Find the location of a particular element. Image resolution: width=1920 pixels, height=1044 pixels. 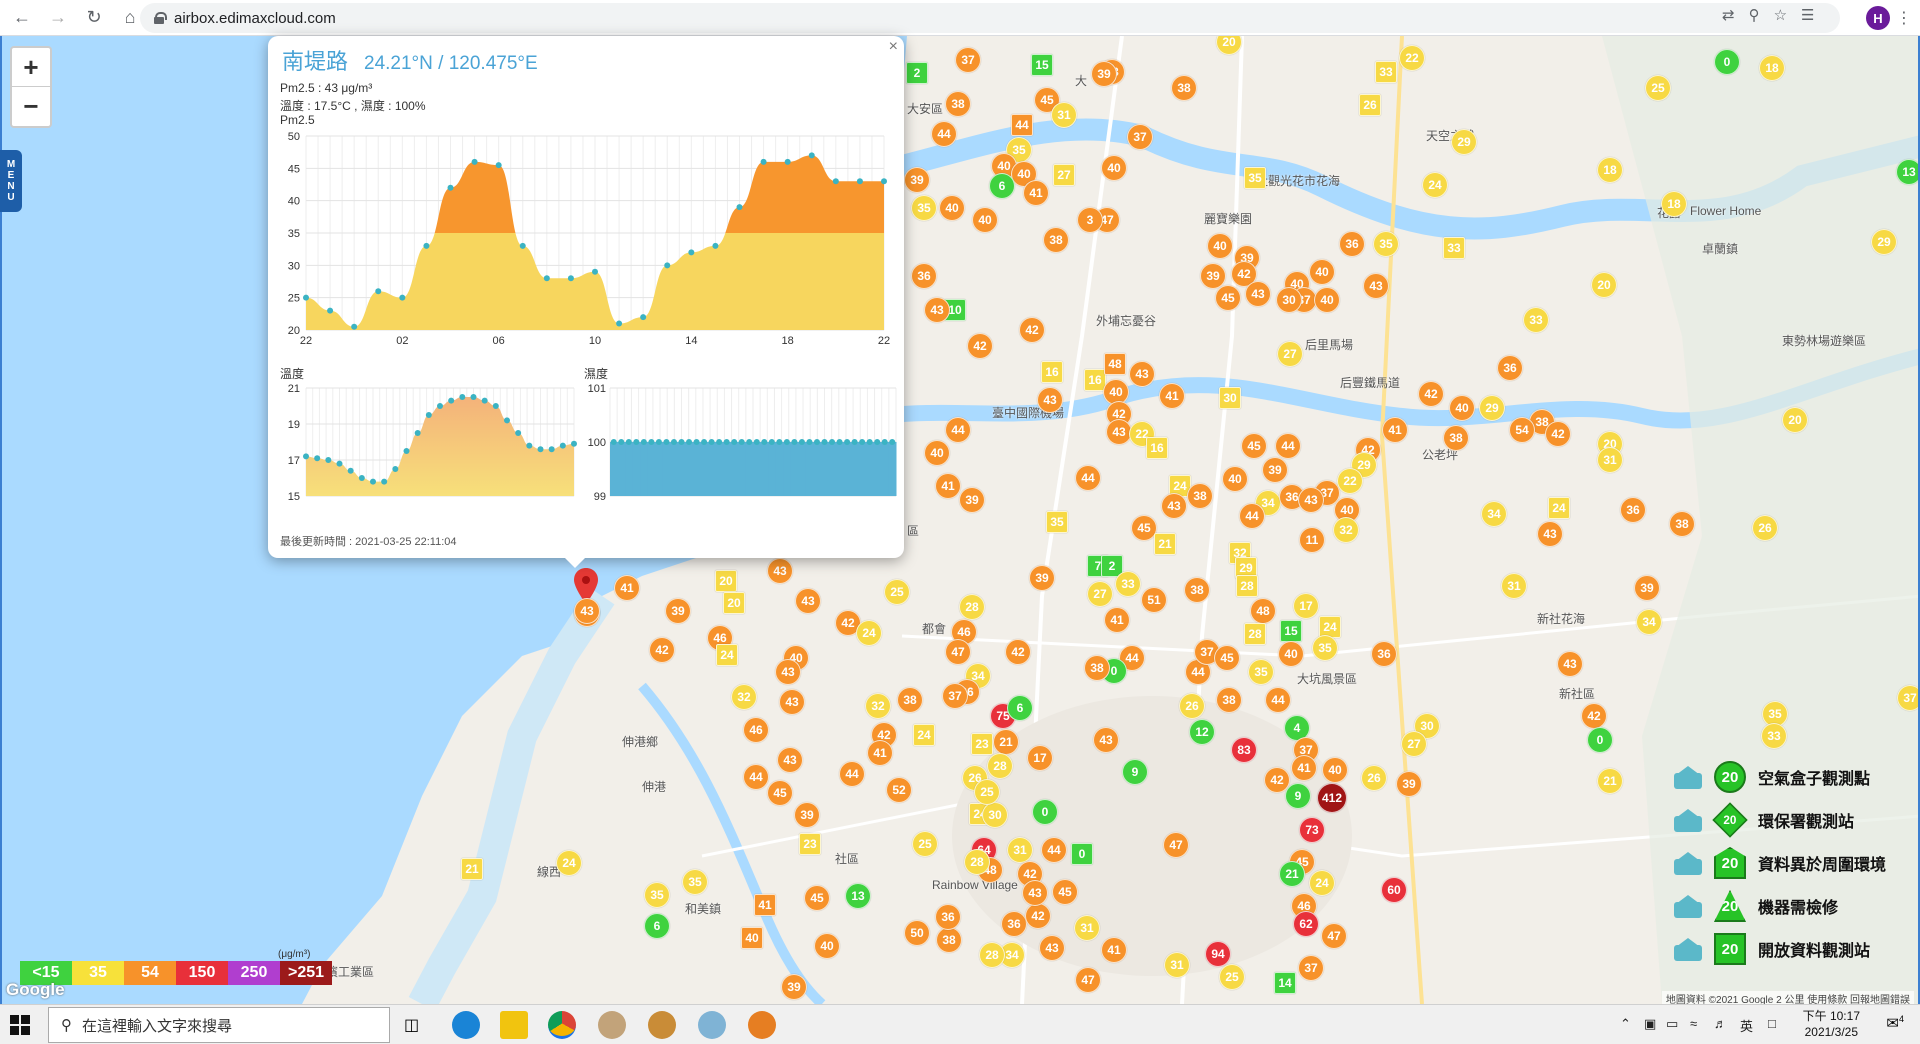

station-marker: 34 is located at coordinates (1649, 622).